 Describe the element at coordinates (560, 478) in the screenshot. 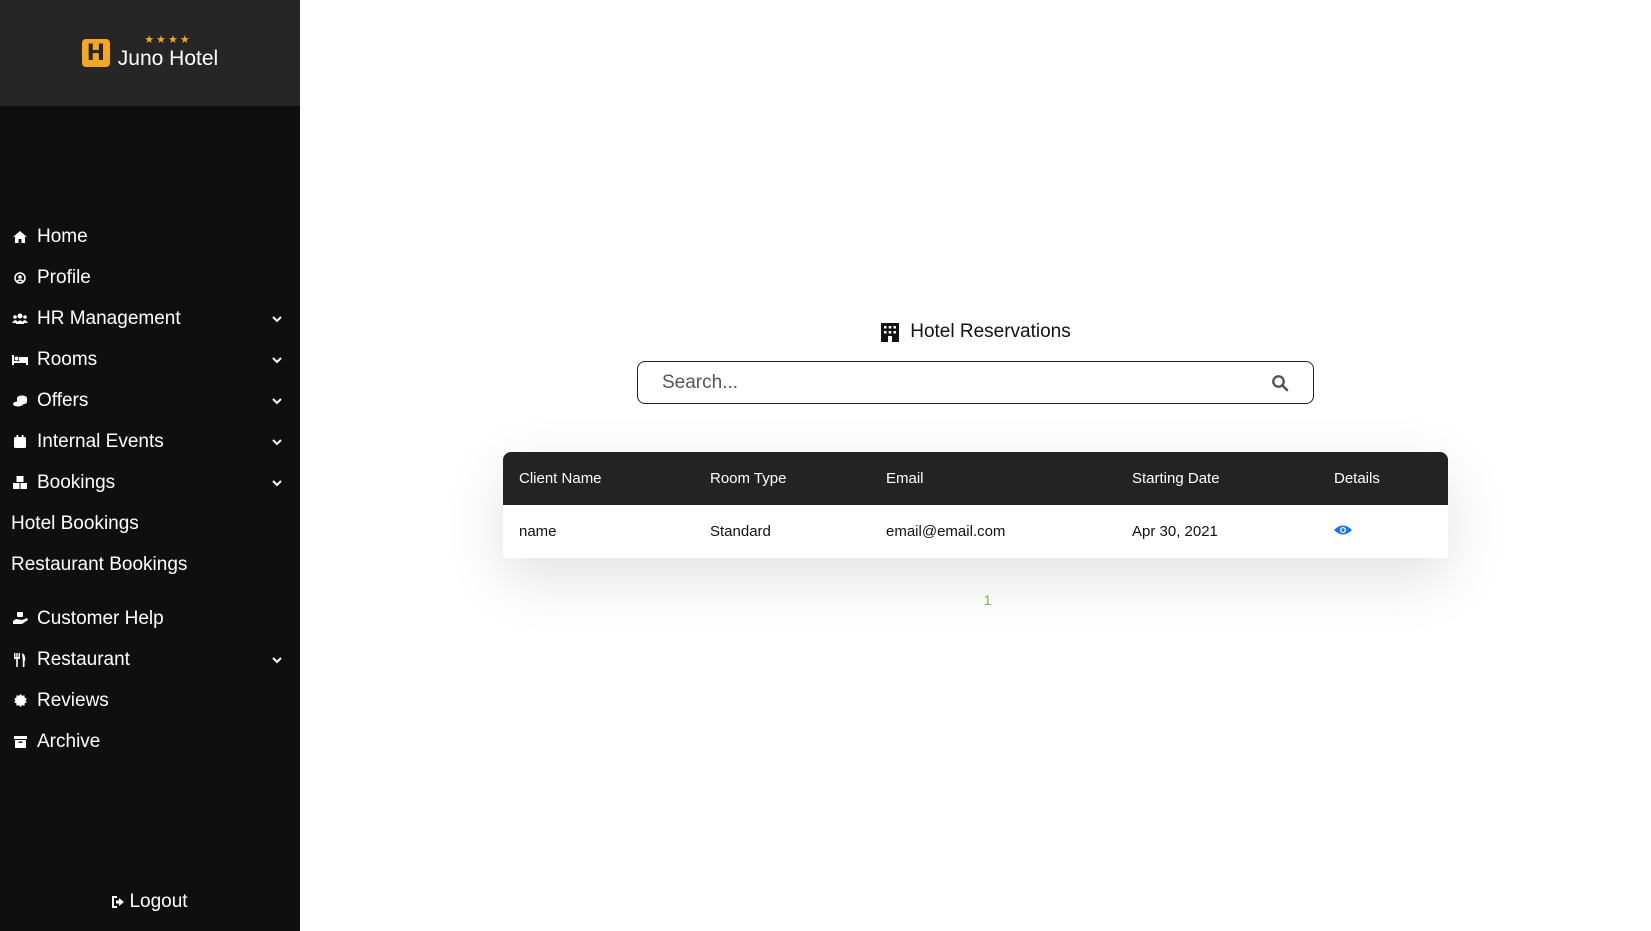

I see `column-header-client-name: Client Name` at that location.